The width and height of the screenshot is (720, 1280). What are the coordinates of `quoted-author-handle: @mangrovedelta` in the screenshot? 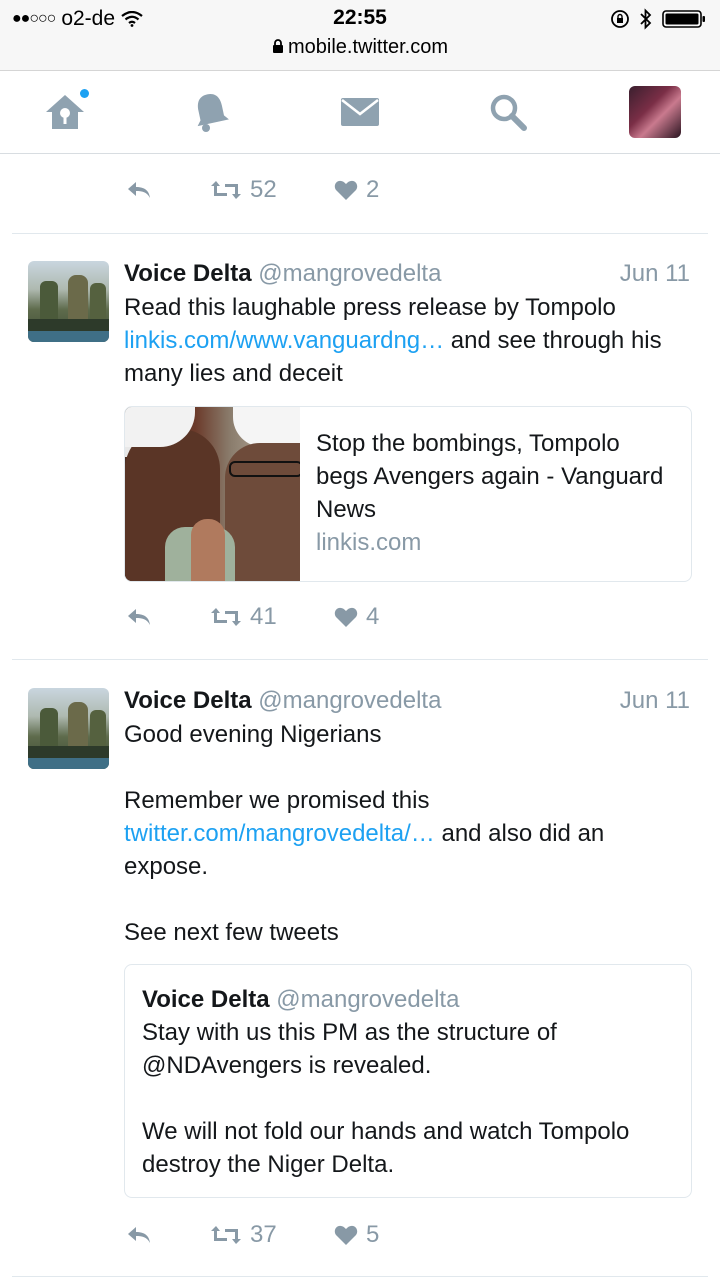 It's located at (368, 999).